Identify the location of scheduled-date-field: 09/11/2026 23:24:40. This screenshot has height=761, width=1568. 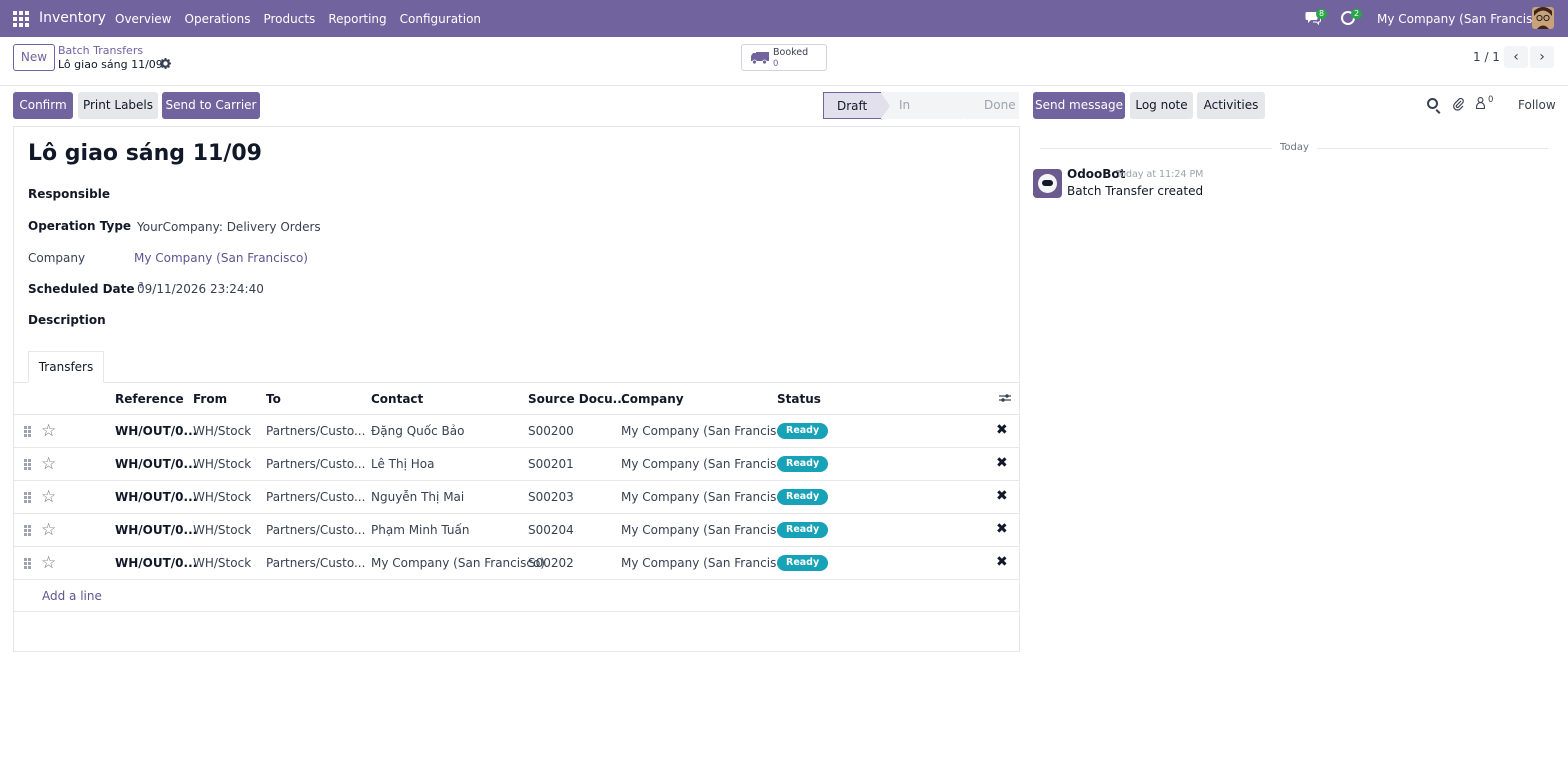
(200, 289).